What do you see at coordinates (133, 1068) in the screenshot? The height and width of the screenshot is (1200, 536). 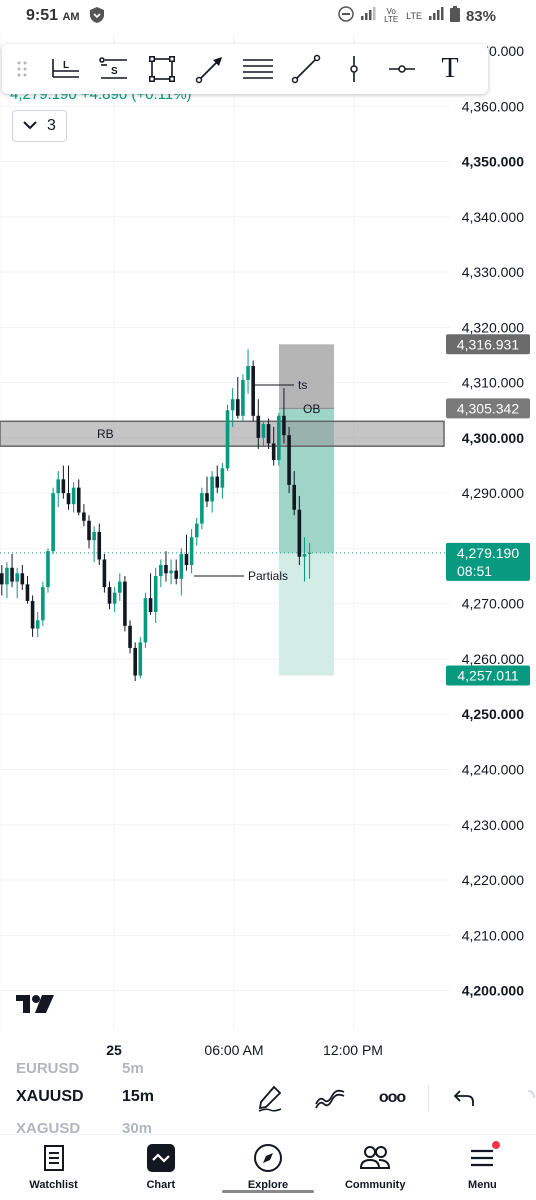 I see `ghost-timeframe-top: 5m` at bounding box center [133, 1068].